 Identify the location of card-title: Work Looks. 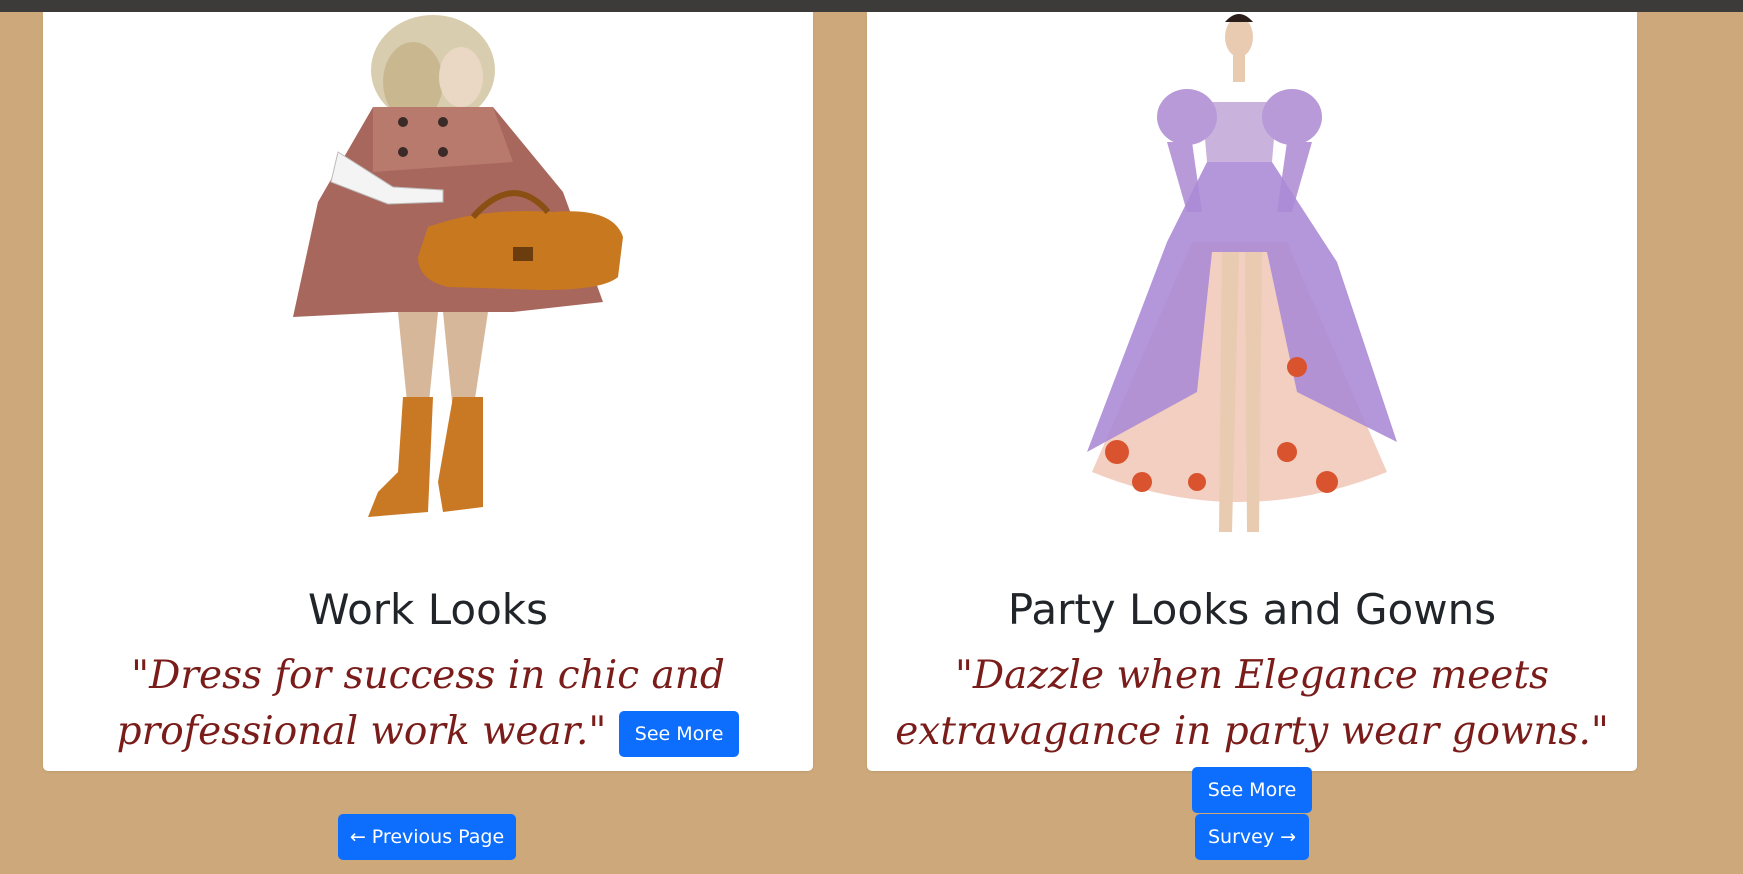
(428, 609).